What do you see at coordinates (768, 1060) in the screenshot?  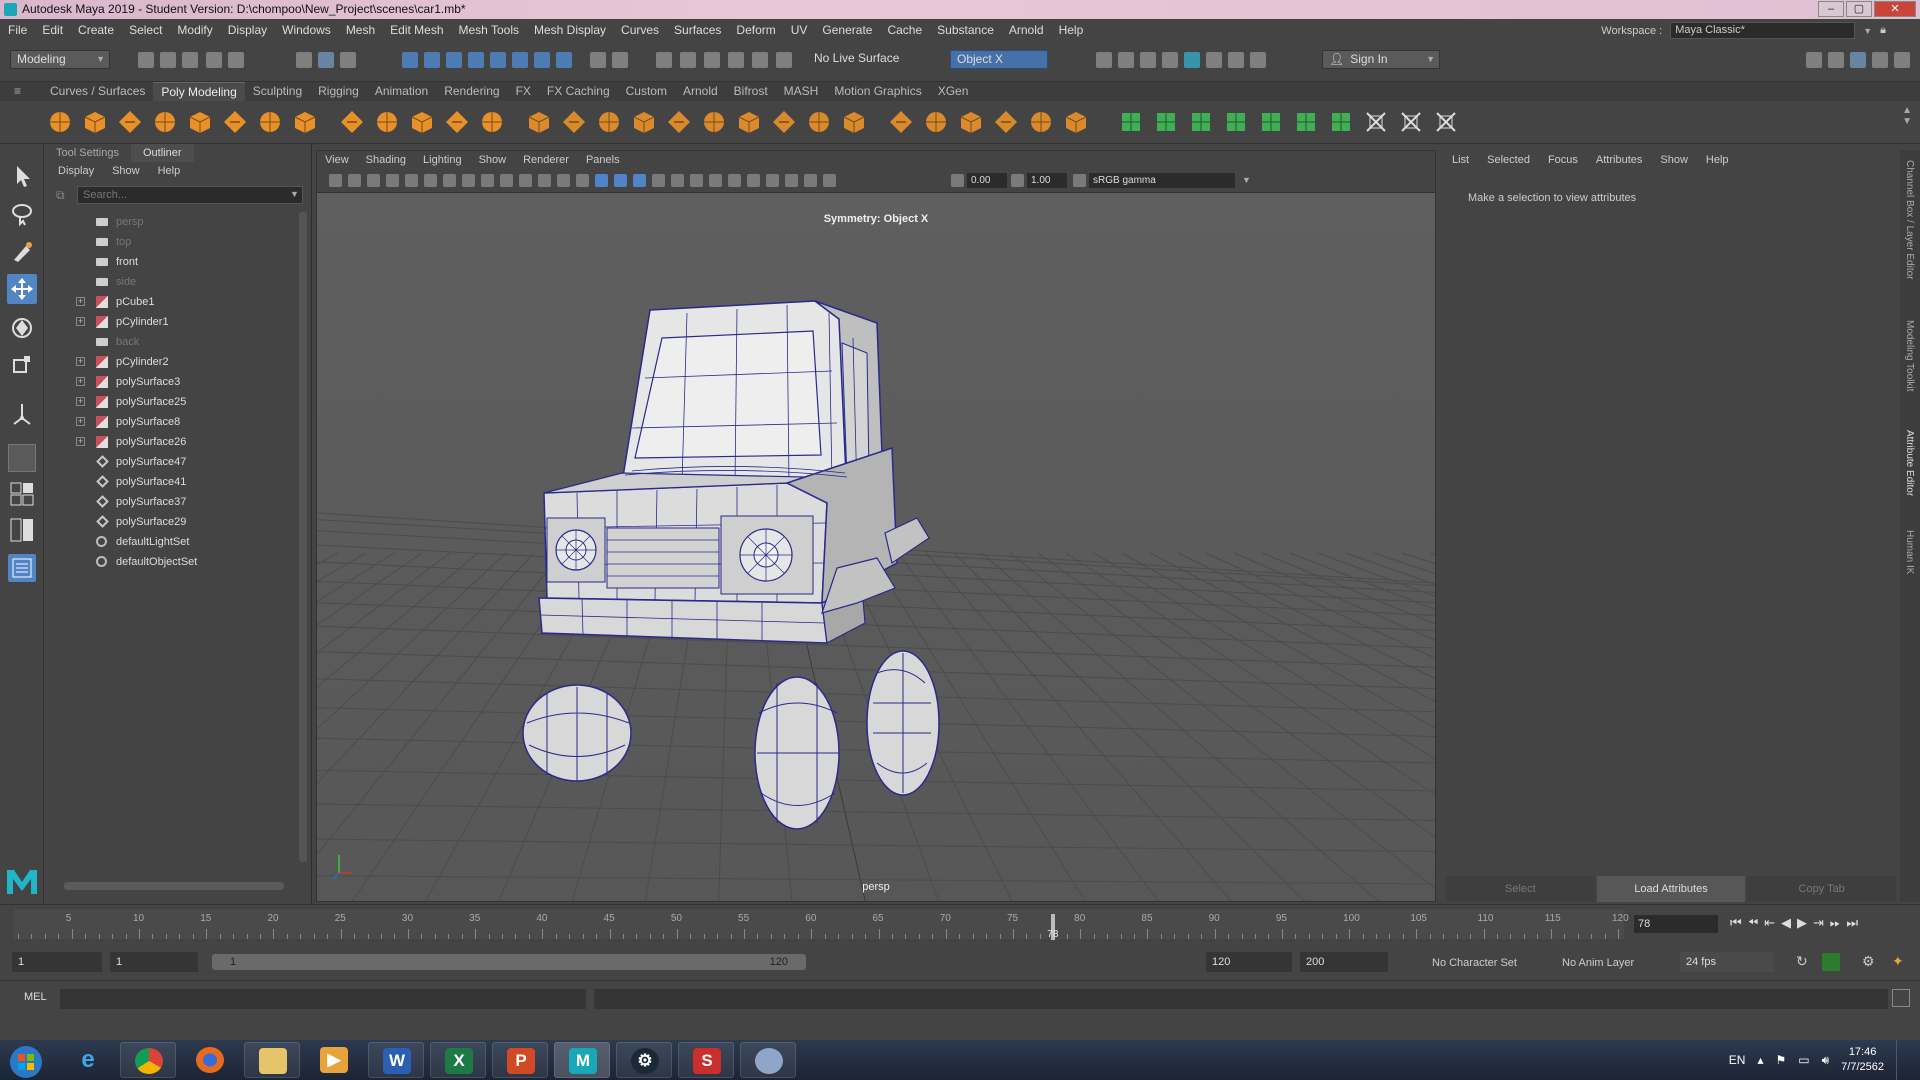 I see `taskbar-gadget` at bounding box center [768, 1060].